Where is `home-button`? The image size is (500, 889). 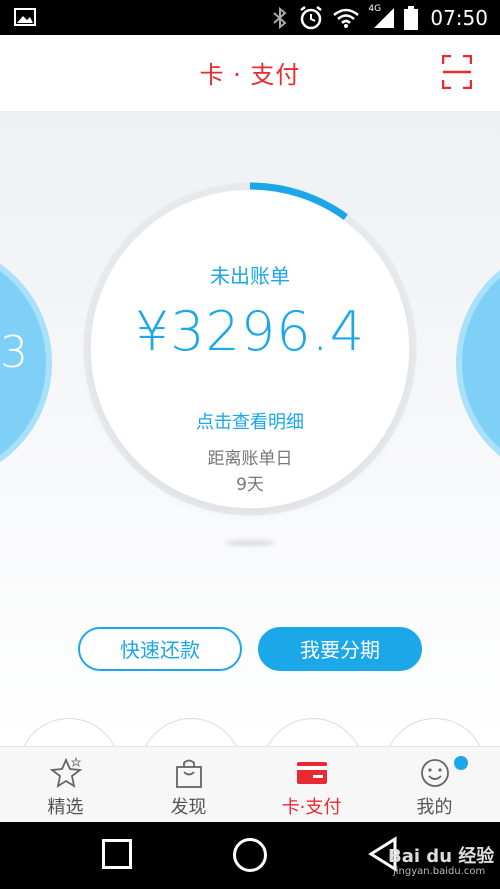
home-button is located at coordinates (250, 855).